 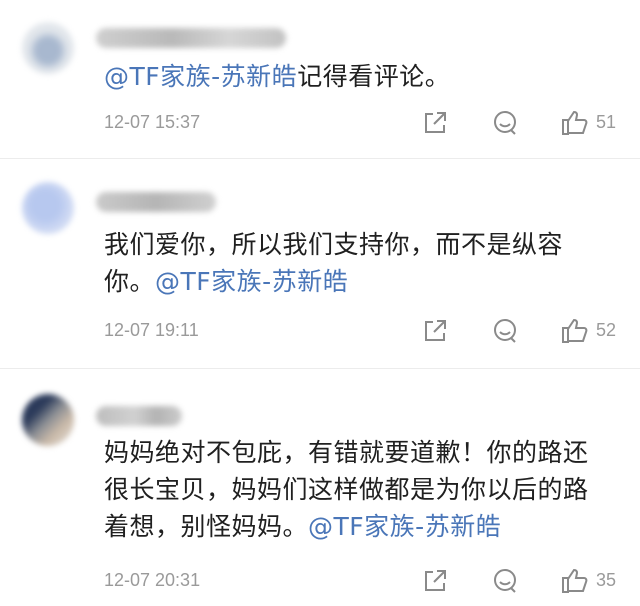 I want to click on comment-text-part: 记得看评论。, so click(x=374, y=76).